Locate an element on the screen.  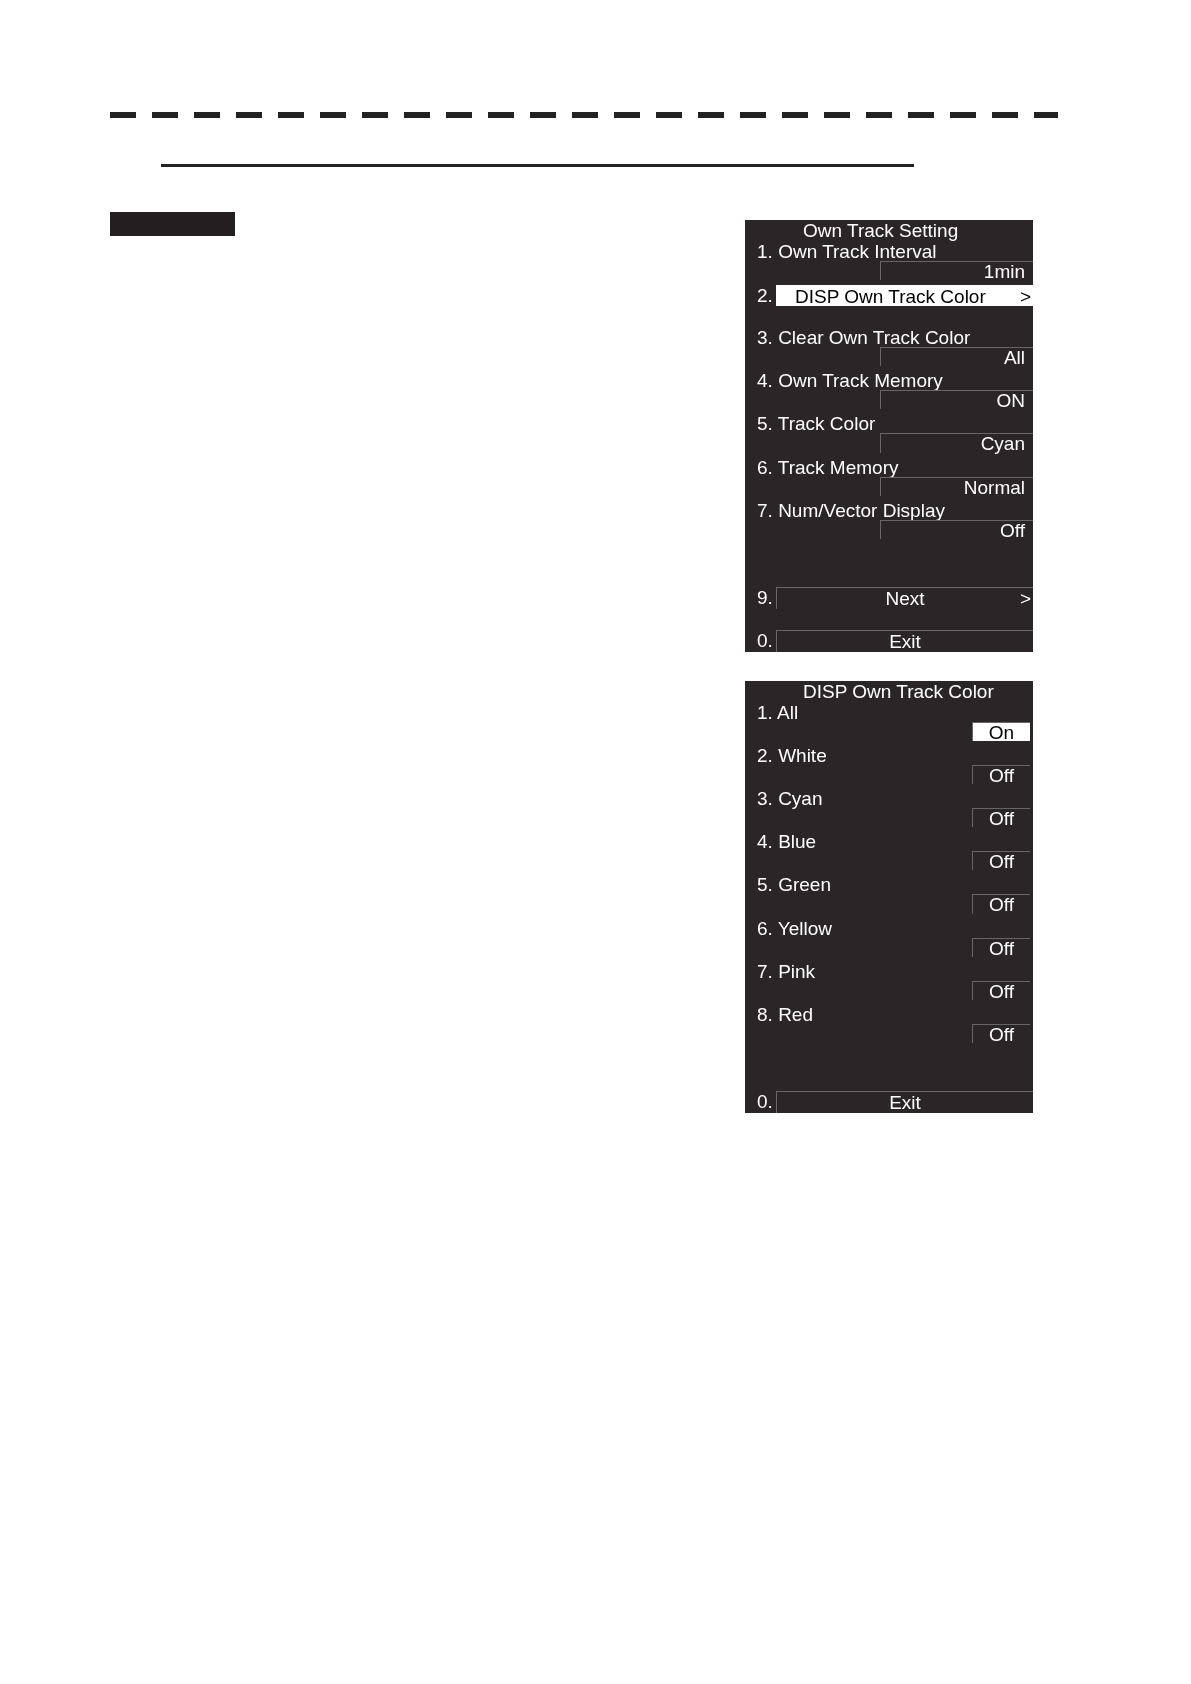
value-field: Cyan is located at coordinates (956, 443).